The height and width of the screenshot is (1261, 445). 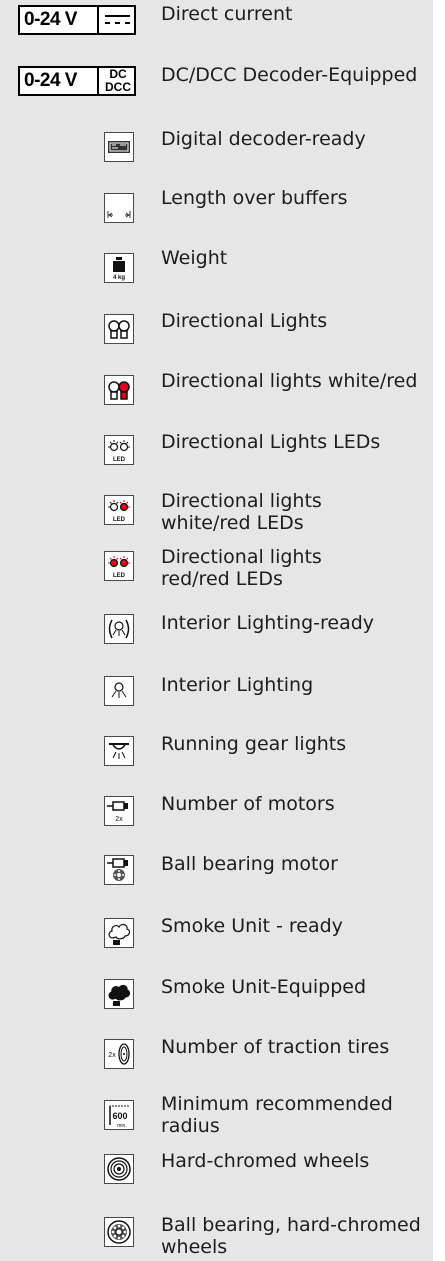 I want to click on length-over-buffers-icon, so click(x=119, y=208).